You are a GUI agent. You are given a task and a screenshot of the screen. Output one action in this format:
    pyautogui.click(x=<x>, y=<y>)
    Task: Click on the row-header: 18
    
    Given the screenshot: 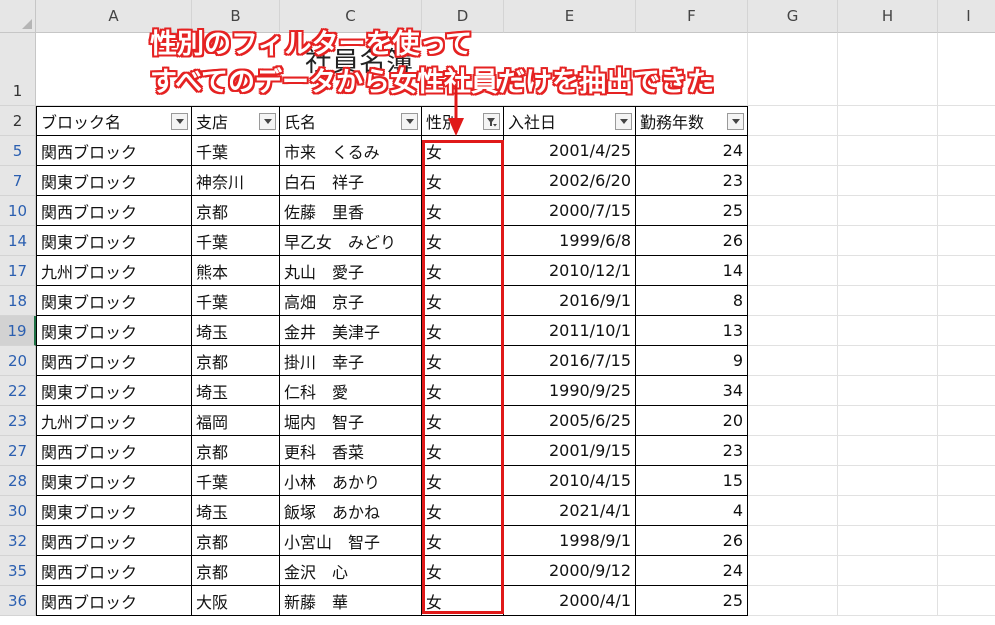 What is the action you would take?
    pyautogui.click(x=18, y=301)
    